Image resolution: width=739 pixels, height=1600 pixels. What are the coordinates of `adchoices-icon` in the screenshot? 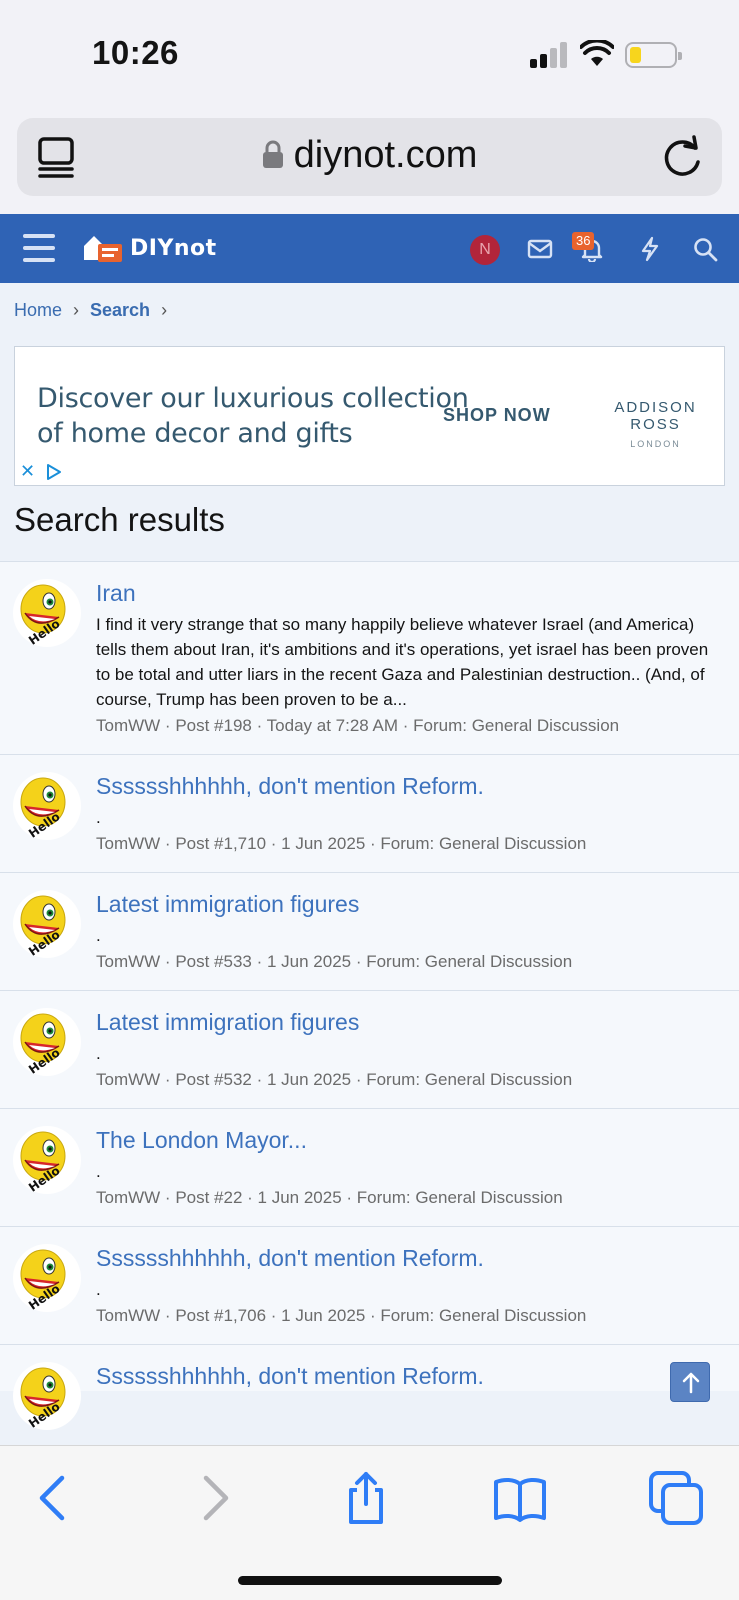 It's located at (54, 472).